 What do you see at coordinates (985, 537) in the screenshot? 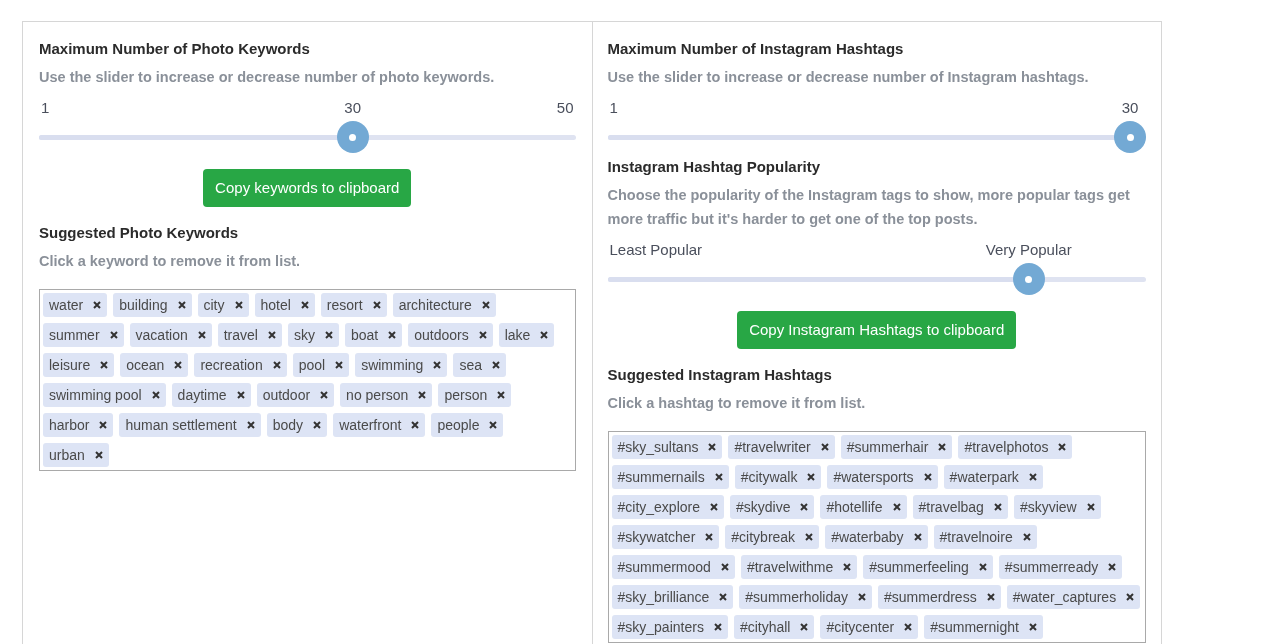
I see `tag-chip: #travelnoire` at bounding box center [985, 537].